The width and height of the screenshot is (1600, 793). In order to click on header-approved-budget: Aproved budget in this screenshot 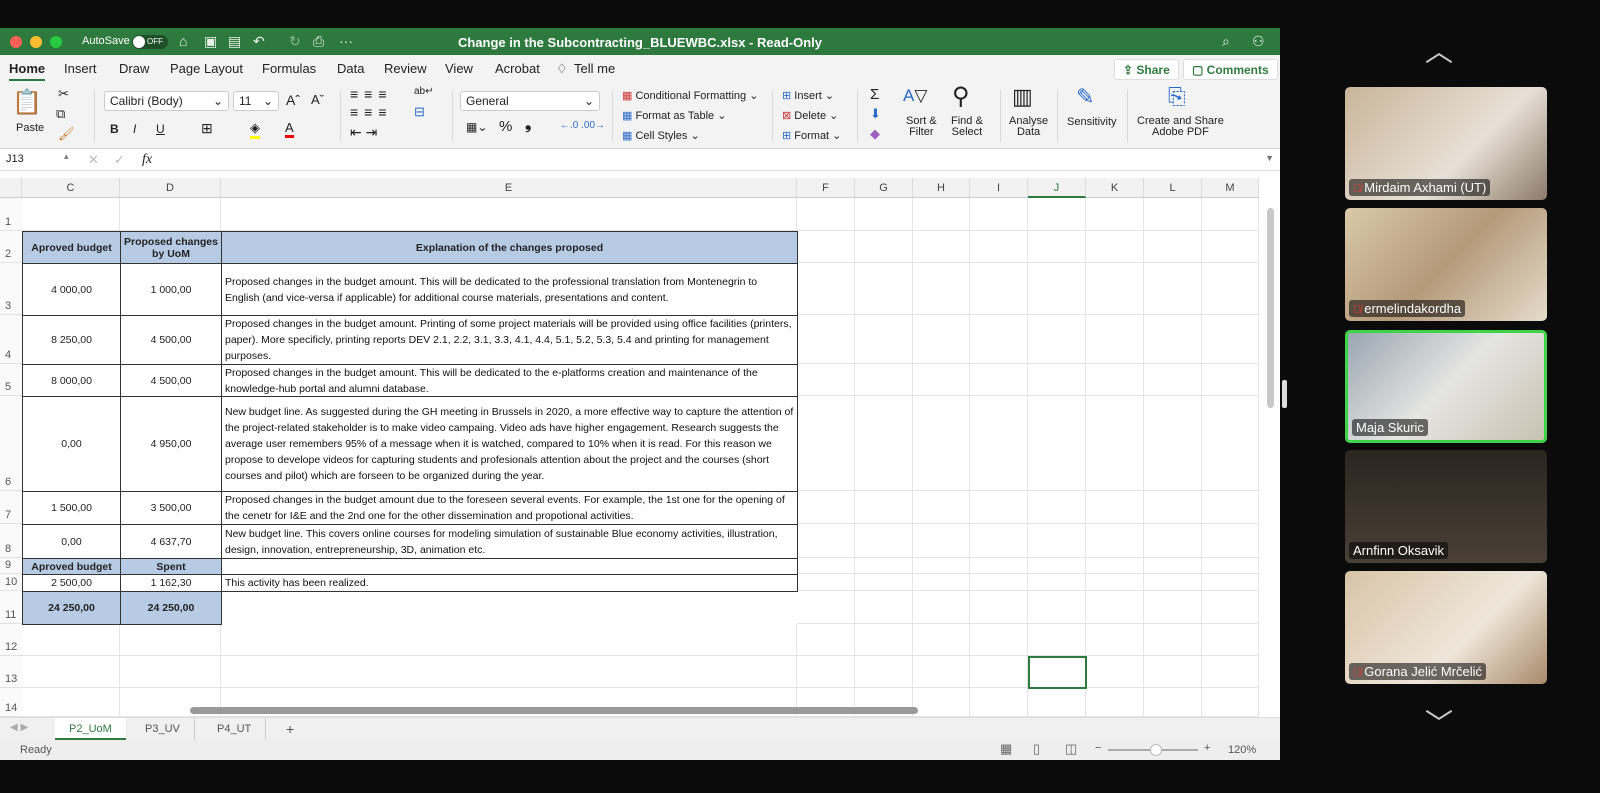, I will do `click(71, 247)`.